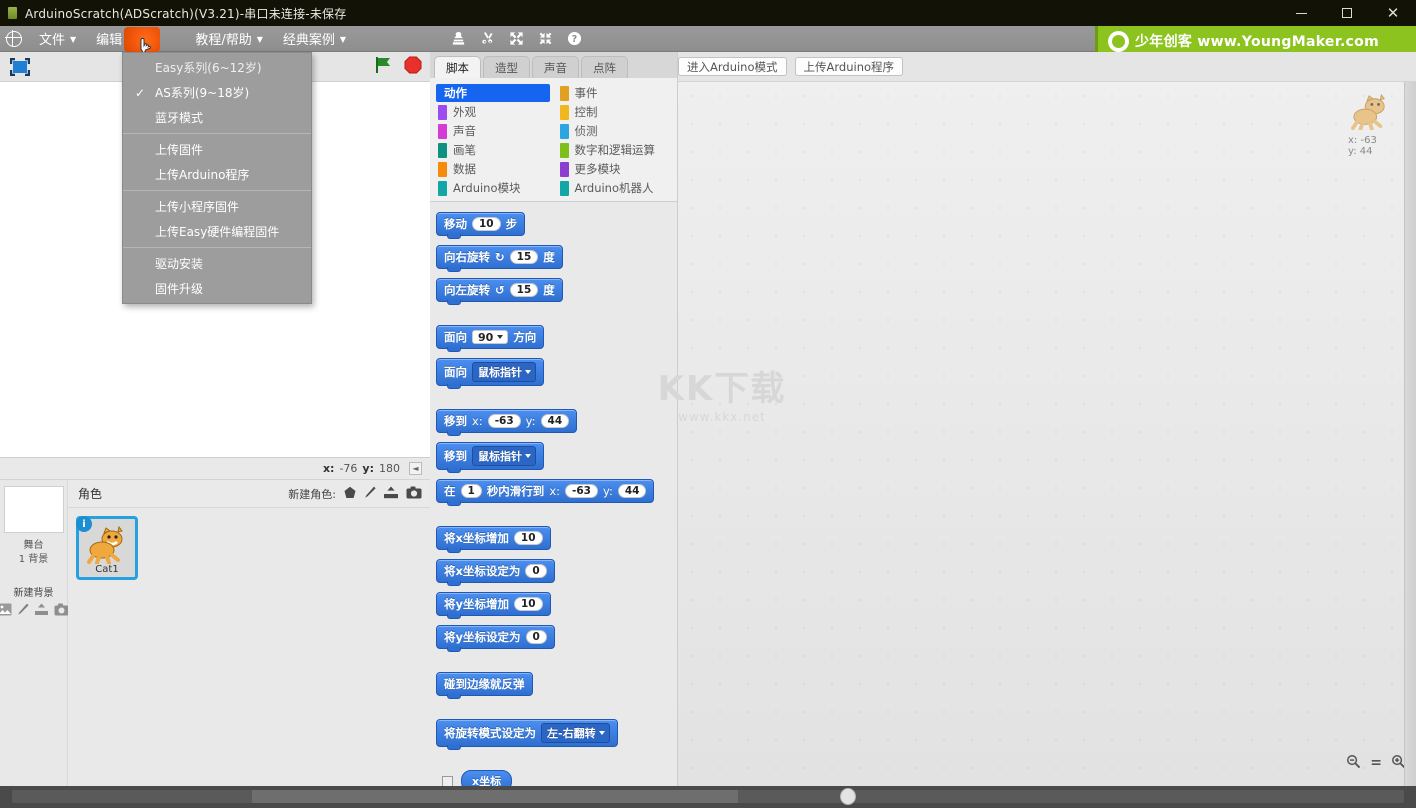  What do you see at coordinates (1393, 13) in the screenshot?
I see `close-button: ✕` at bounding box center [1393, 13].